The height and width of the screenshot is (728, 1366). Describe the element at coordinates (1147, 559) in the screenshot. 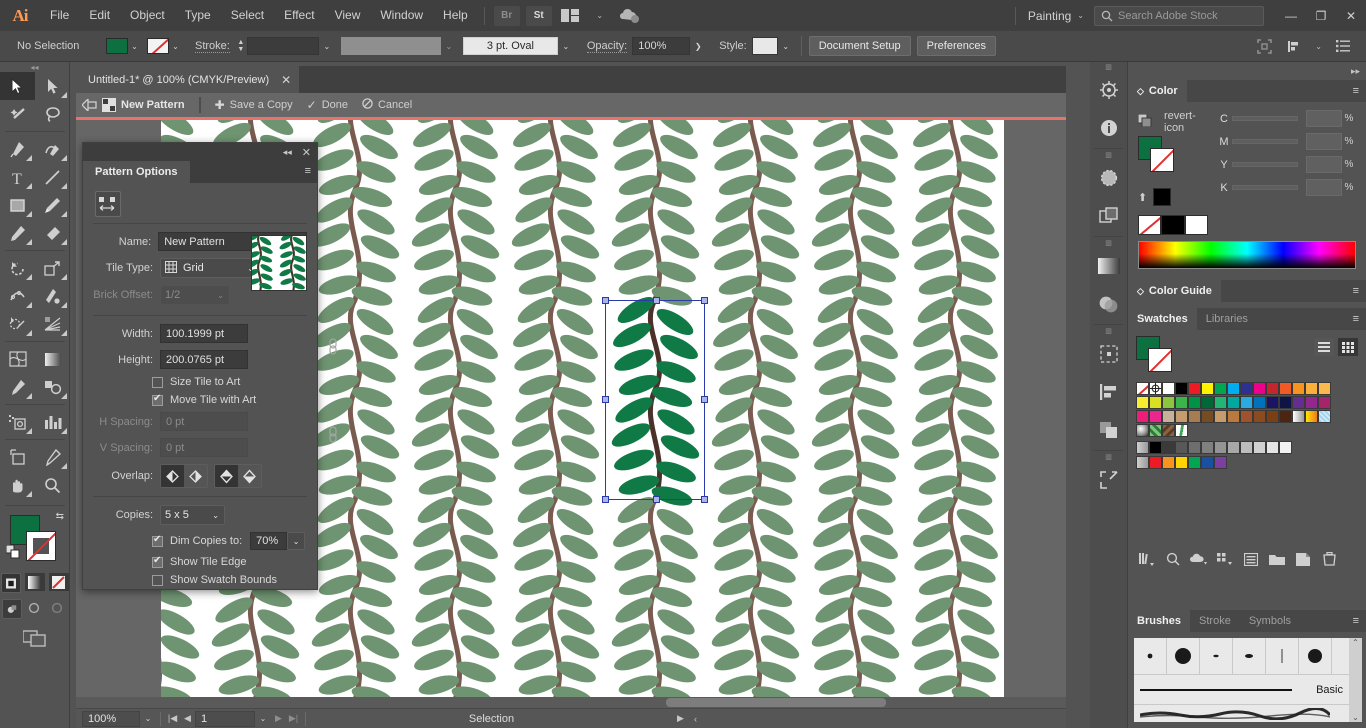

I see `swatch-libraries-icon` at that location.